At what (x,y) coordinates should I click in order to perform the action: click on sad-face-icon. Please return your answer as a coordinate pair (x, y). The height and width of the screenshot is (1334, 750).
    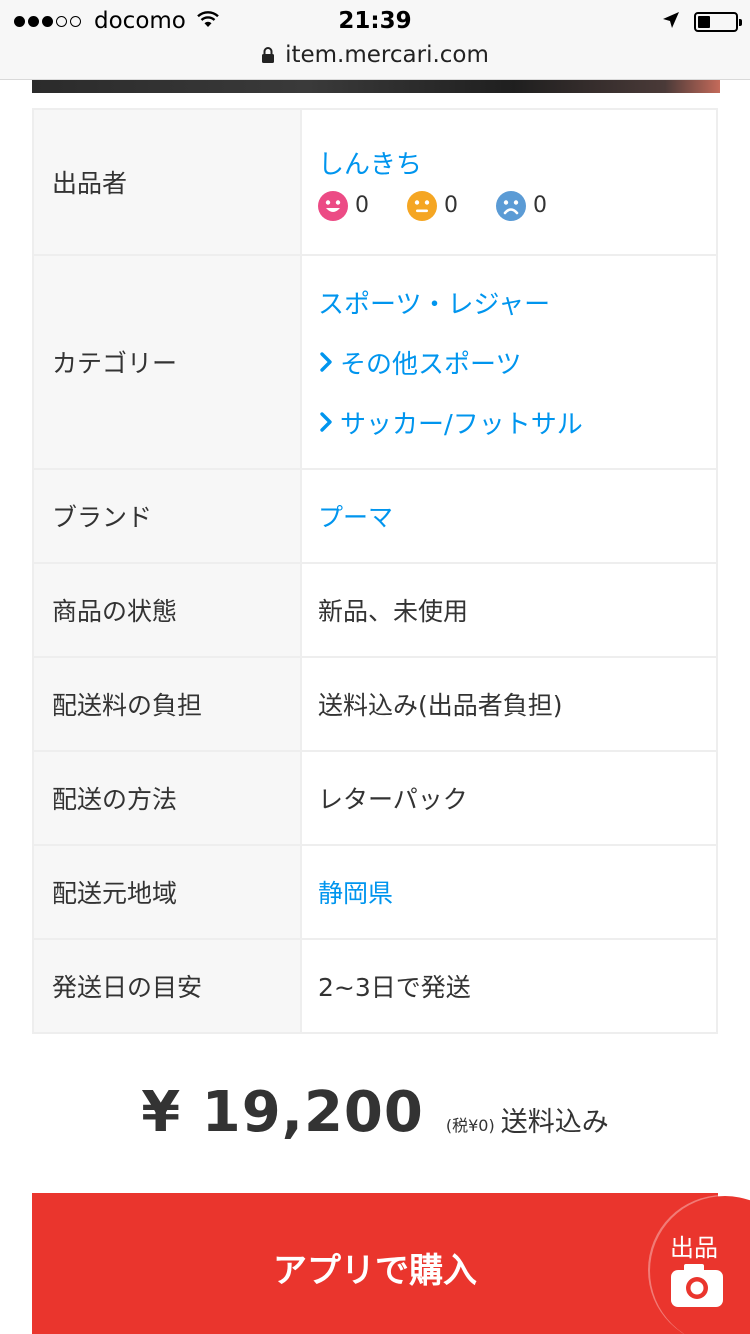
    Looking at the image, I should click on (511, 205).